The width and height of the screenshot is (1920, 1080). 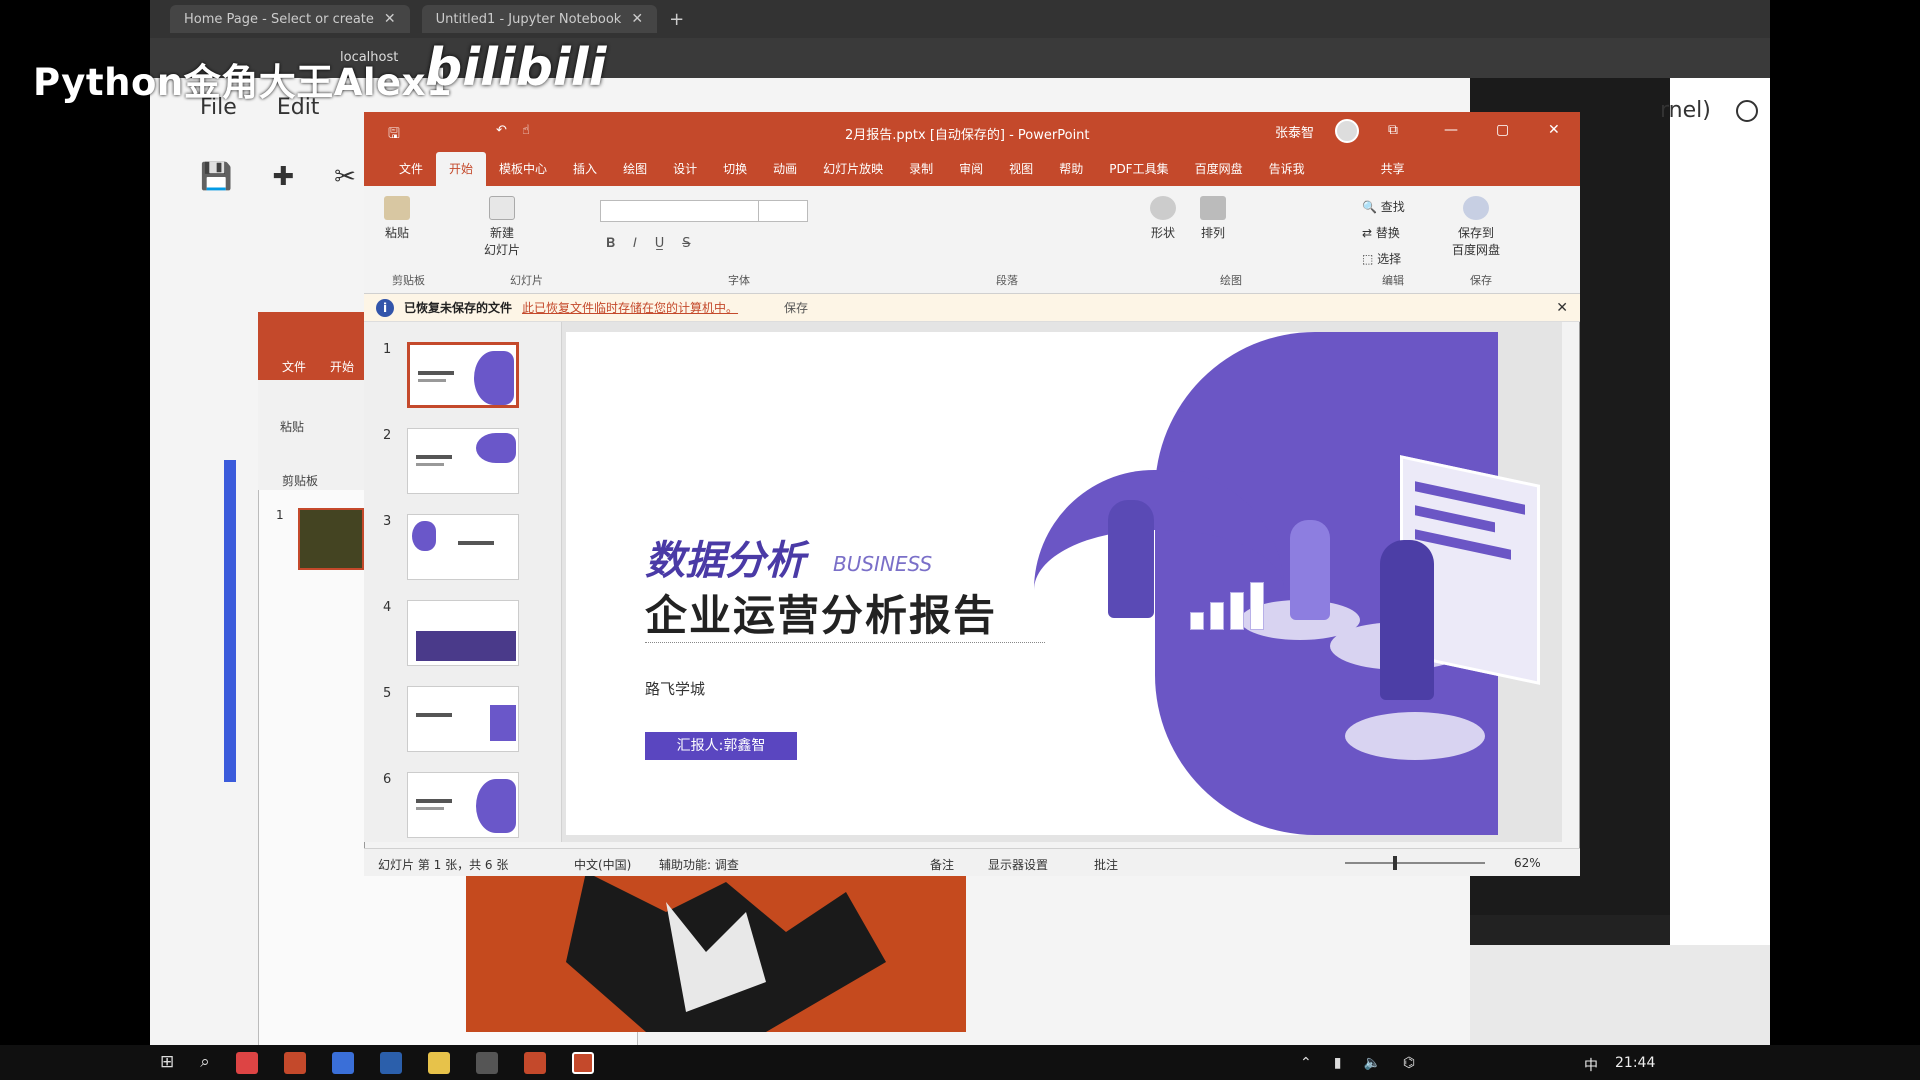 I want to click on volume-icon: 🔈, so click(x=1371, y=1063).